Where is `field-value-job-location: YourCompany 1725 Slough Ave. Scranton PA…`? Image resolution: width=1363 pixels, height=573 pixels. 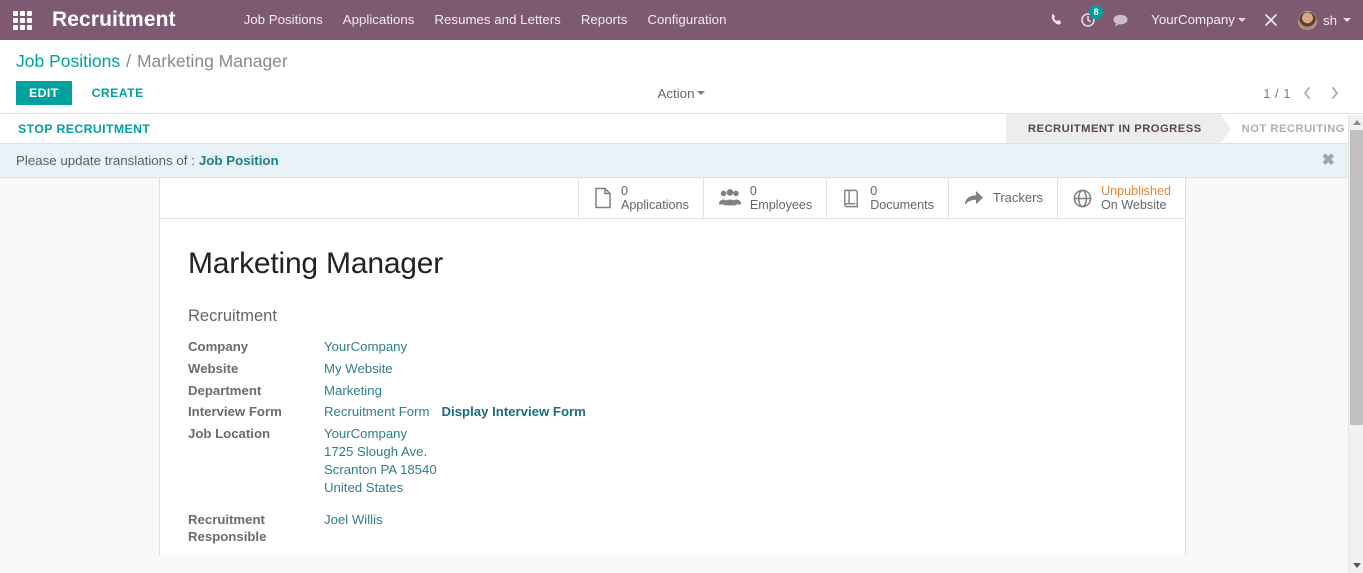 field-value-job-location: YourCompany 1725 Slough Ave. Scranton PA… is located at coordinates (455, 460).